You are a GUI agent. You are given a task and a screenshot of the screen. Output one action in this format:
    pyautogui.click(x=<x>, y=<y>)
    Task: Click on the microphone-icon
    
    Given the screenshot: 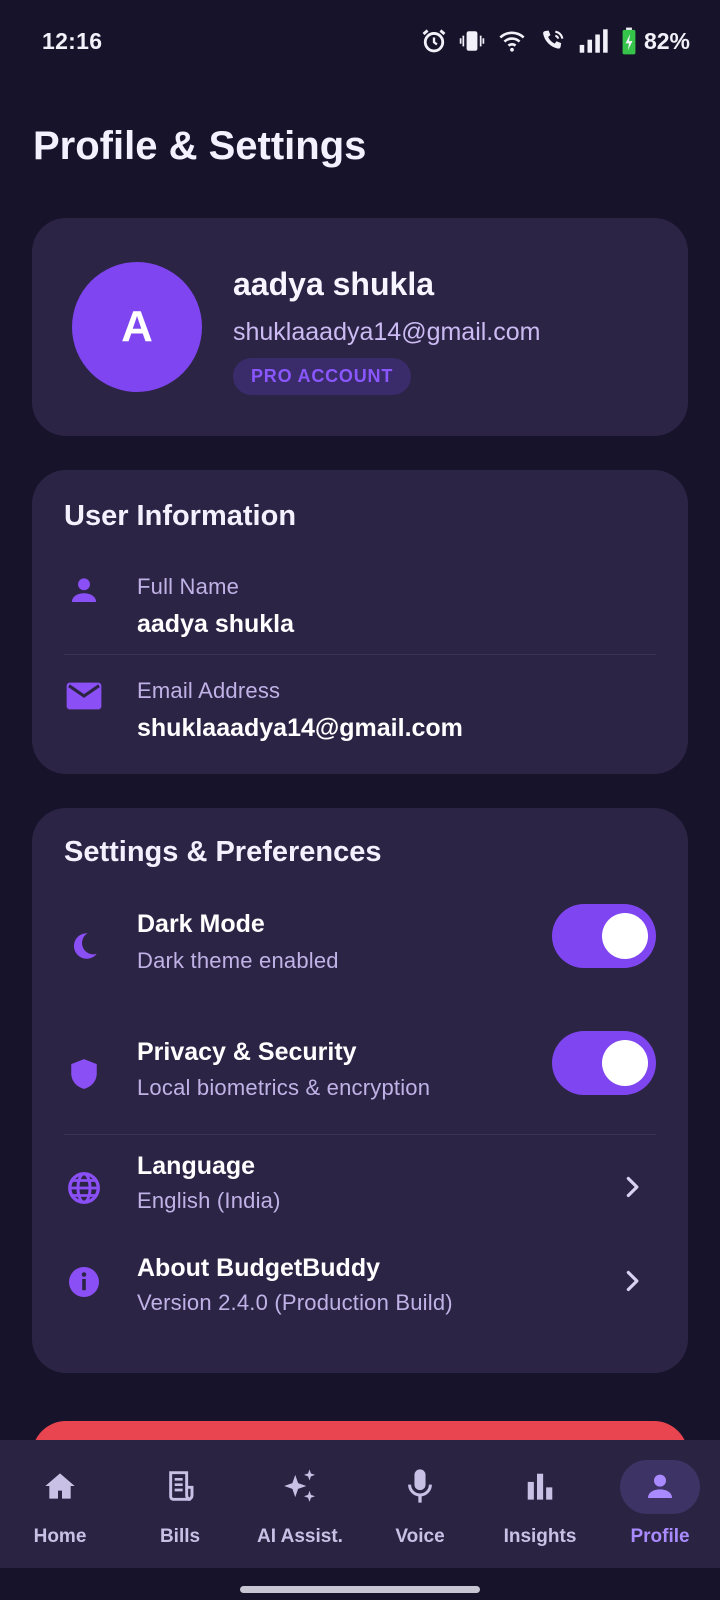 What is the action you would take?
    pyautogui.click(x=420, y=1486)
    